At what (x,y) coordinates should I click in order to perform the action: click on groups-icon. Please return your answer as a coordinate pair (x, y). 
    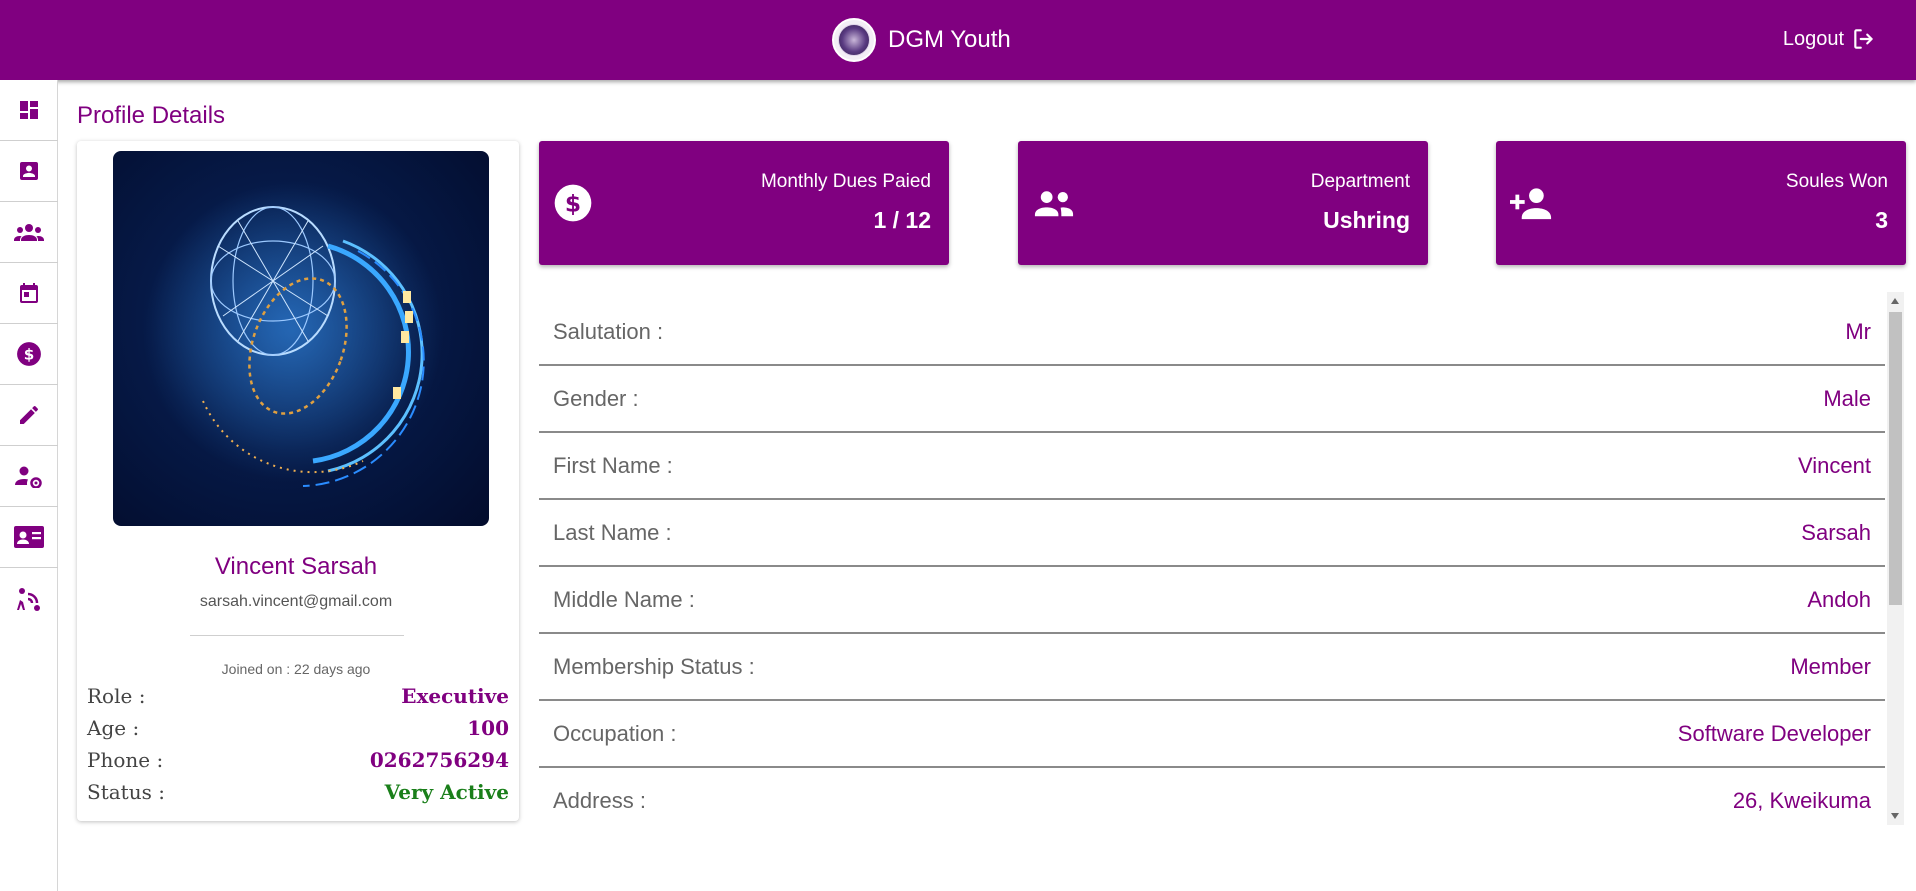
    Looking at the image, I should click on (29, 232).